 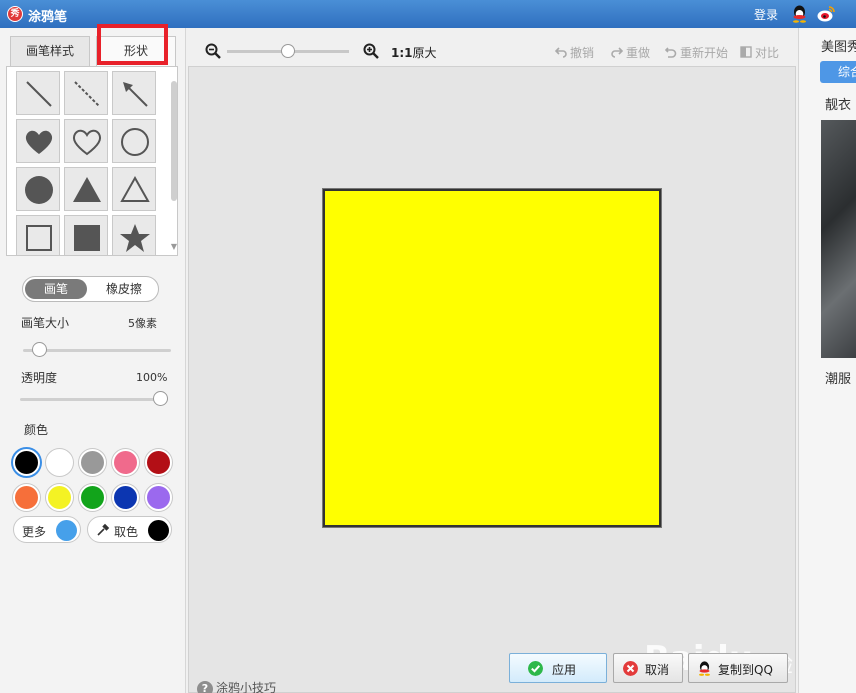 What do you see at coordinates (66, 530) in the screenshot?
I see `more-color-dot` at bounding box center [66, 530].